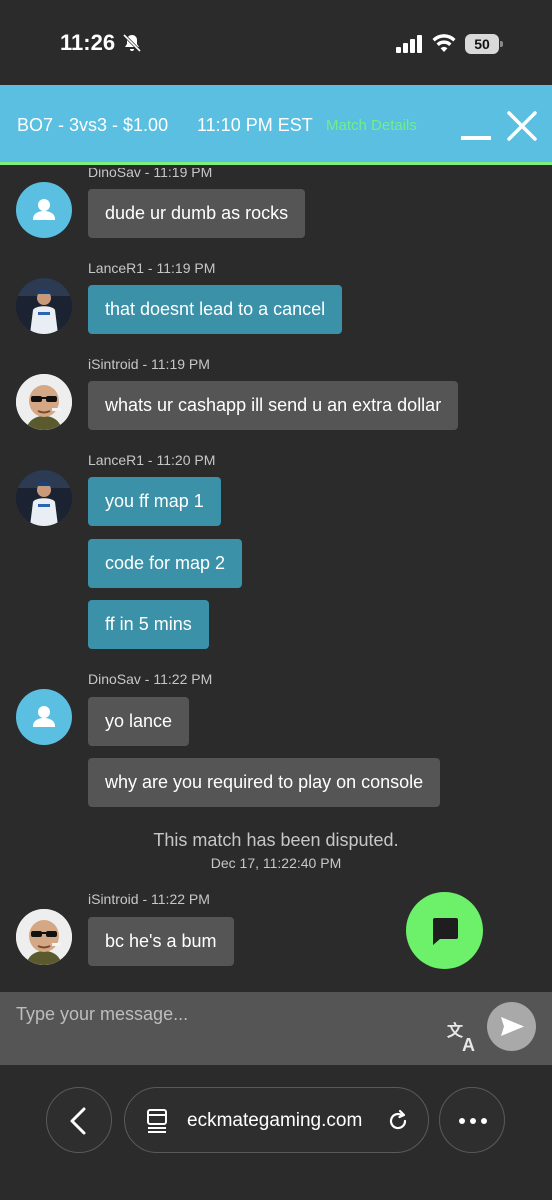 The width and height of the screenshot is (552, 1200). I want to click on status-time: 11:26, so click(87, 43).